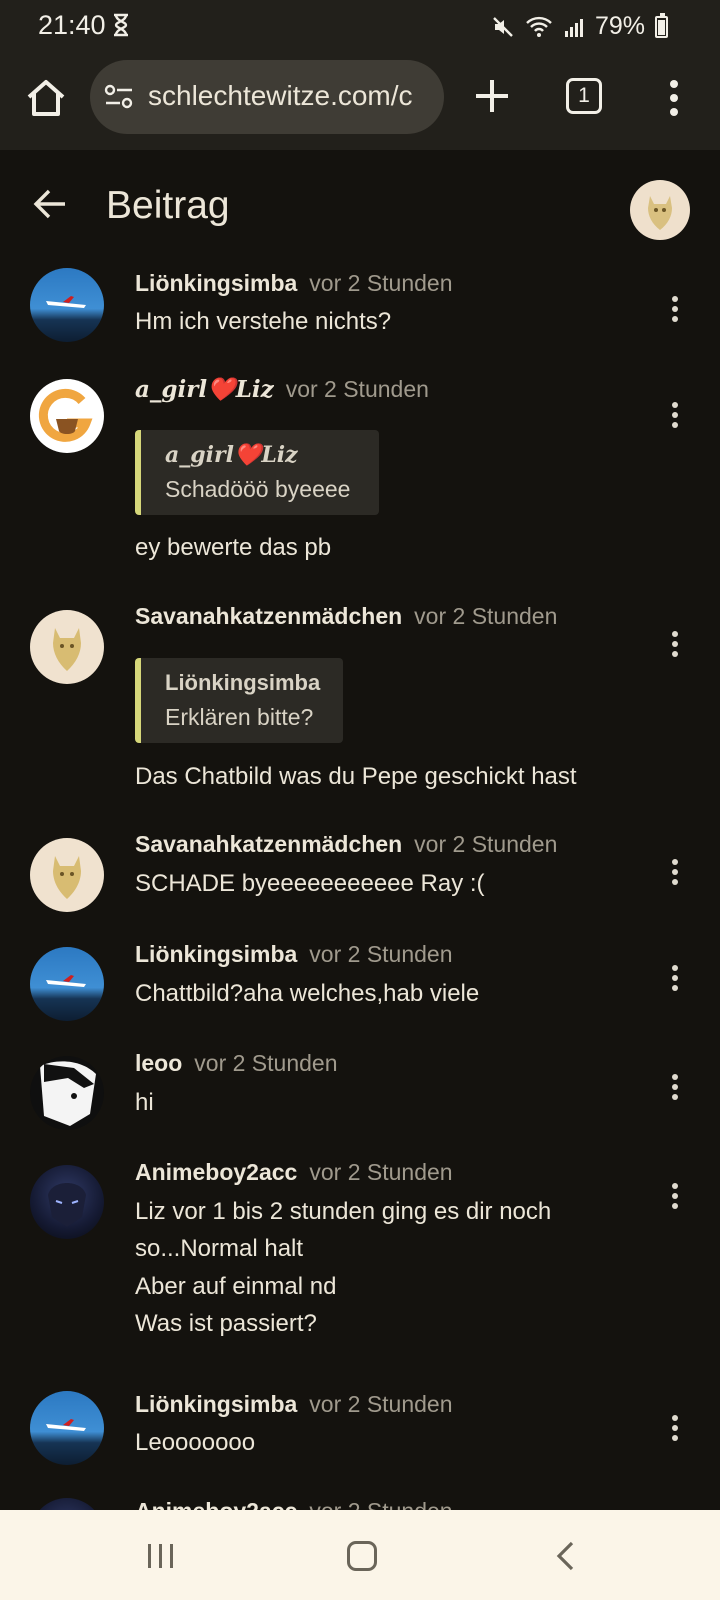 The height and width of the screenshot is (1600, 720). I want to click on quote-text: Erklären bitte?, so click(239, 717).